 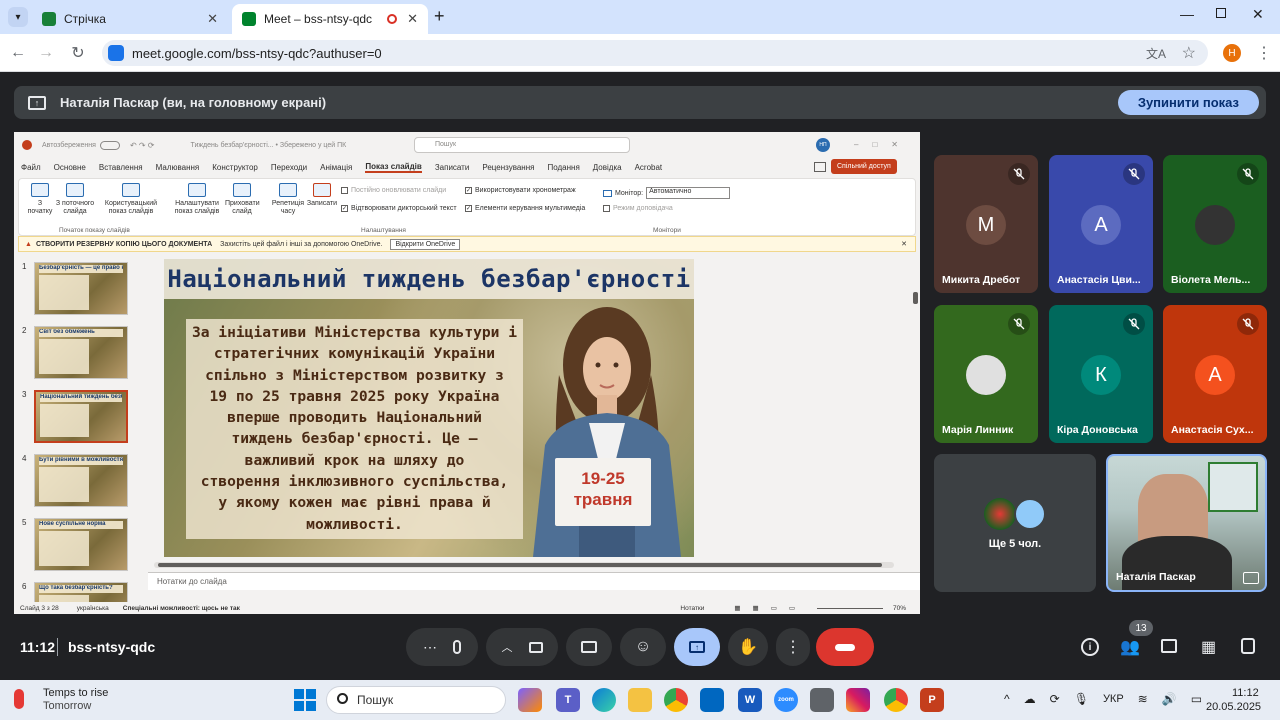 What do you see at coordinates (109, 145) in the screenshot?
I see `autosave-toggle` at bounding box center [109, 145].